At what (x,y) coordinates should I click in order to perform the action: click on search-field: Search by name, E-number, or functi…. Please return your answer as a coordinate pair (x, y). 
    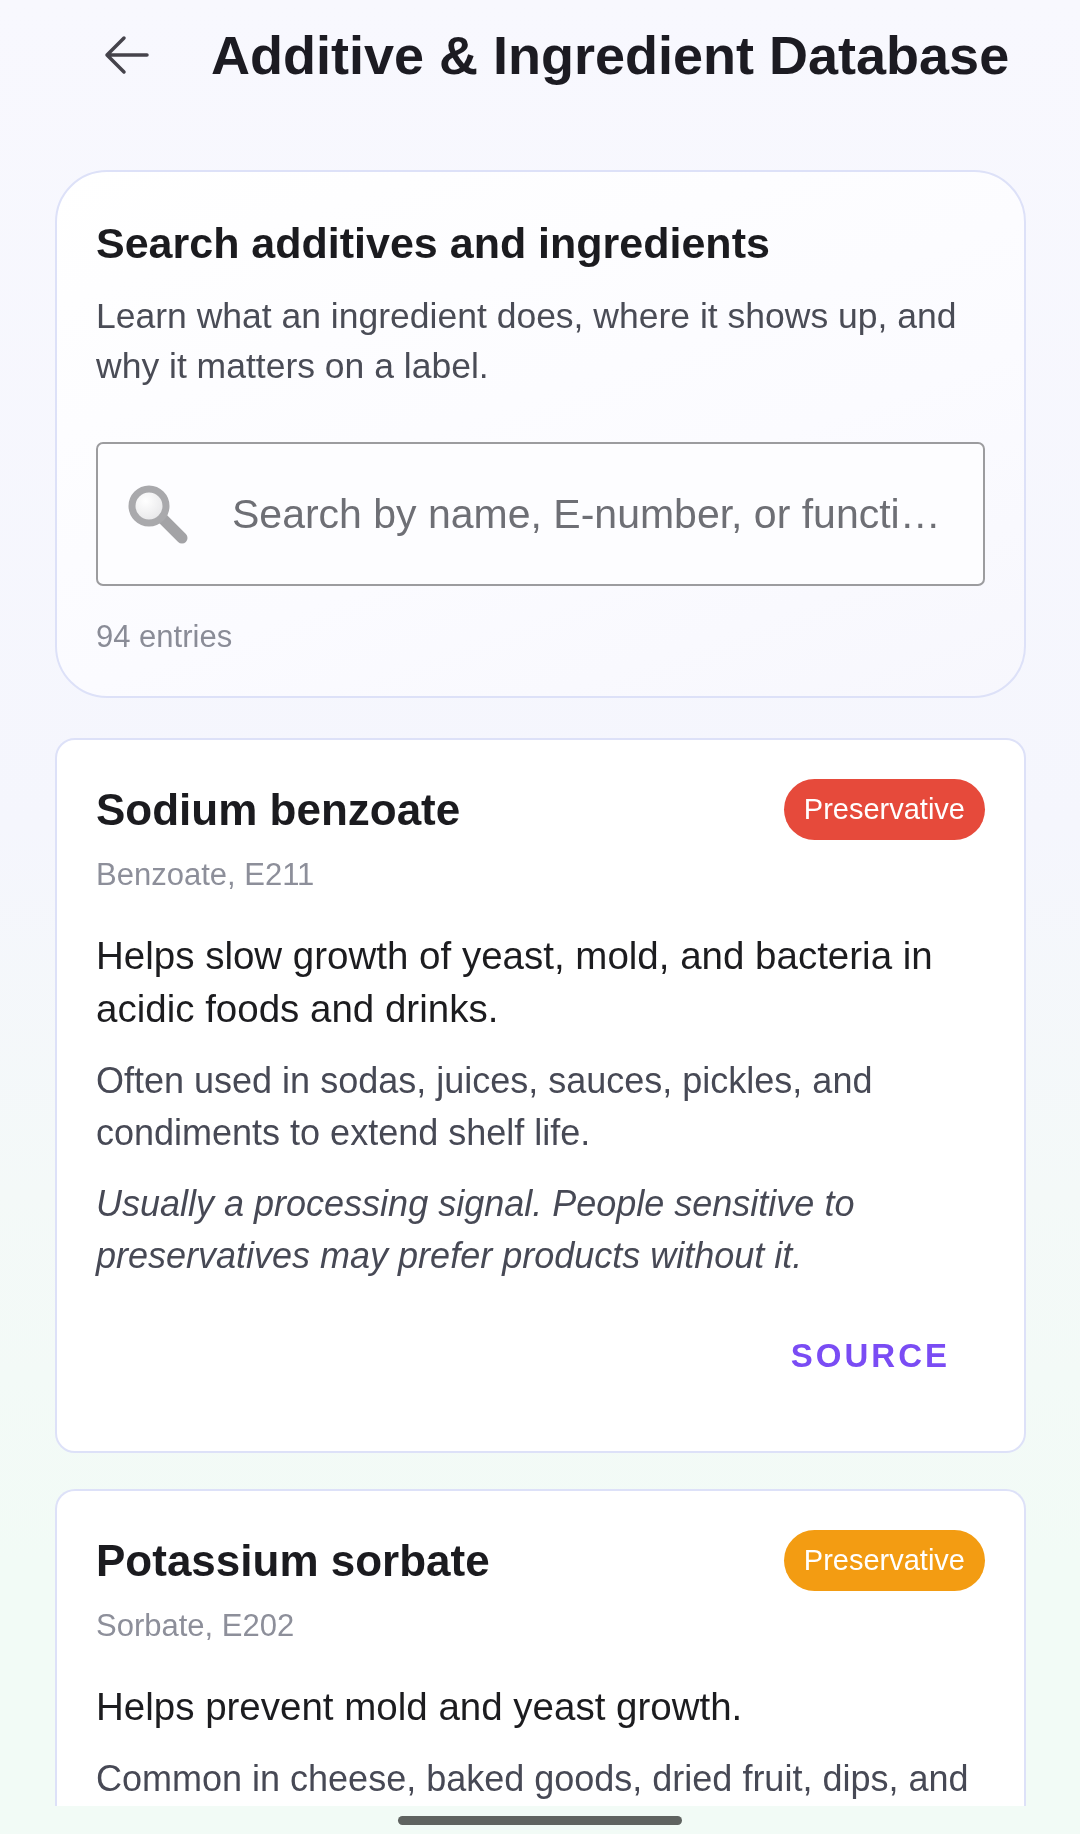
    Looking at the image, I should click on (540, 514).